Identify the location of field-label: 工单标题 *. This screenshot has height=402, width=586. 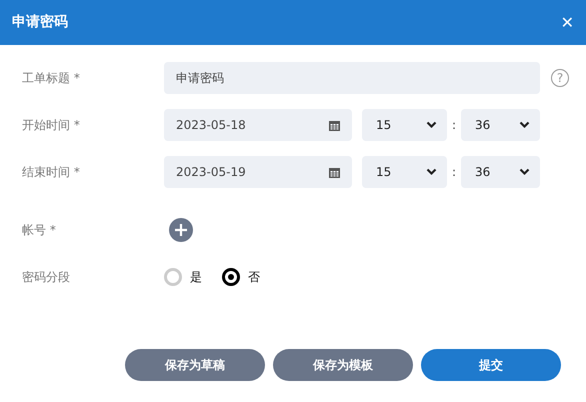
(51, 78).